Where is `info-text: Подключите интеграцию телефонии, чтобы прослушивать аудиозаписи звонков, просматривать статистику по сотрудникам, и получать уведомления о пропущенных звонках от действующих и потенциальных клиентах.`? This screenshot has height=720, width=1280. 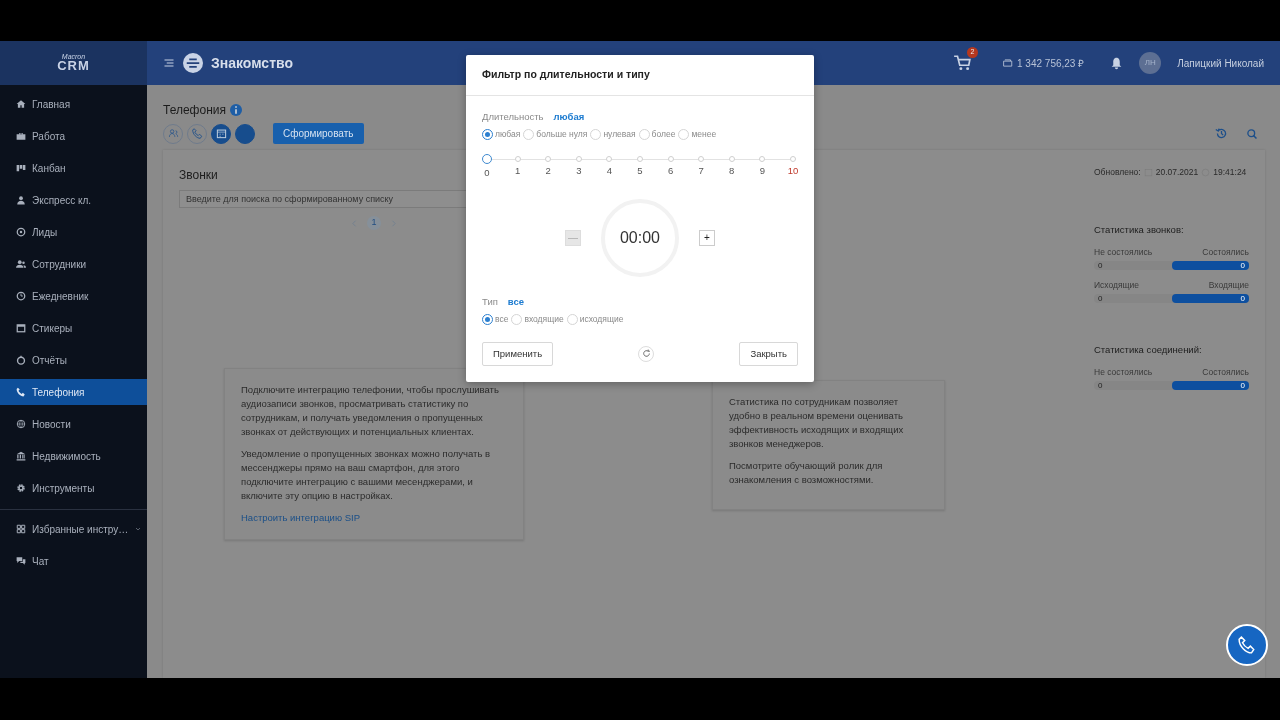 info-text: Подключите интеграцию телефонии, чтобы прослушивать аудиозаписи звонков, просматривать статистику по сотрудникам, и получать уведомления о пропущенных звонках от действующих и потенциальных клиентах. is located at coordinates (370, 411).